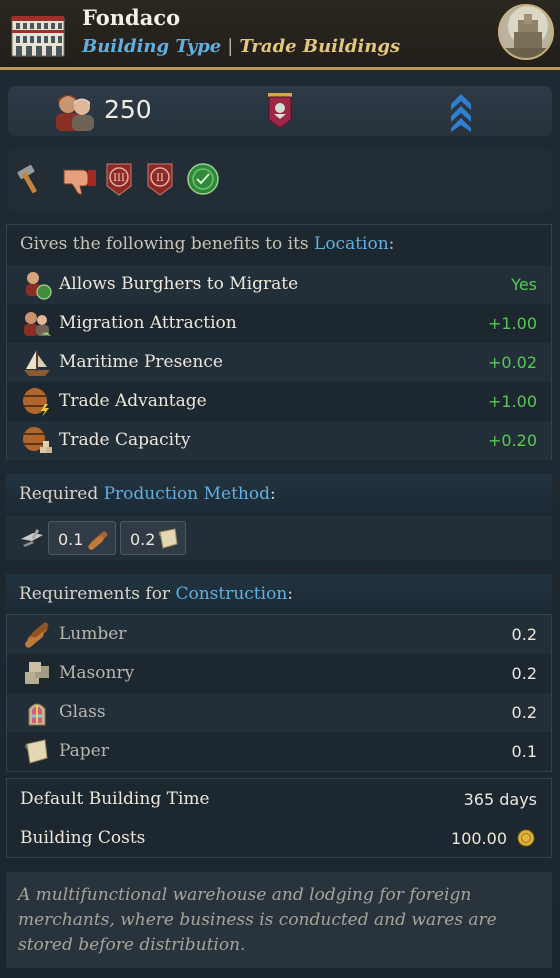 The width and height of the screenshot is (560, 978). What do you see at coordinates (141, 362) in the screenshot?
I see `benefit-label: Maritime Presence` at bounding box center [141, 362].